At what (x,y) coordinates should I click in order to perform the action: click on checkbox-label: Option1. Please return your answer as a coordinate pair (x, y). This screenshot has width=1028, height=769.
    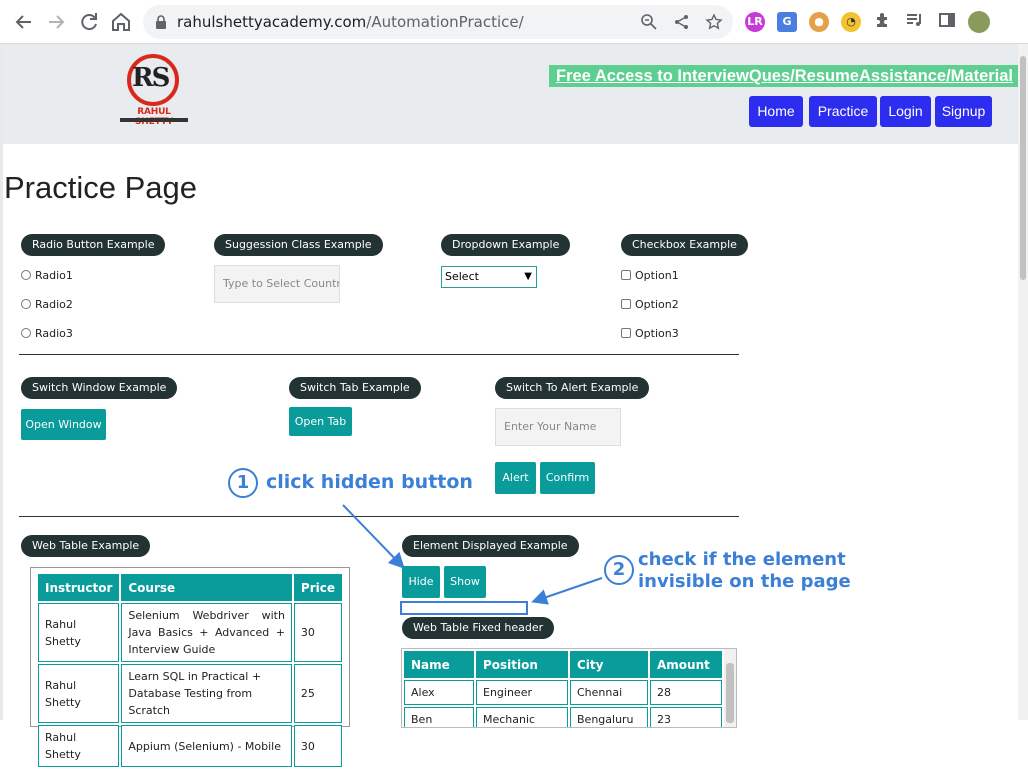
    Looking at the image, I should click on (657, 275).